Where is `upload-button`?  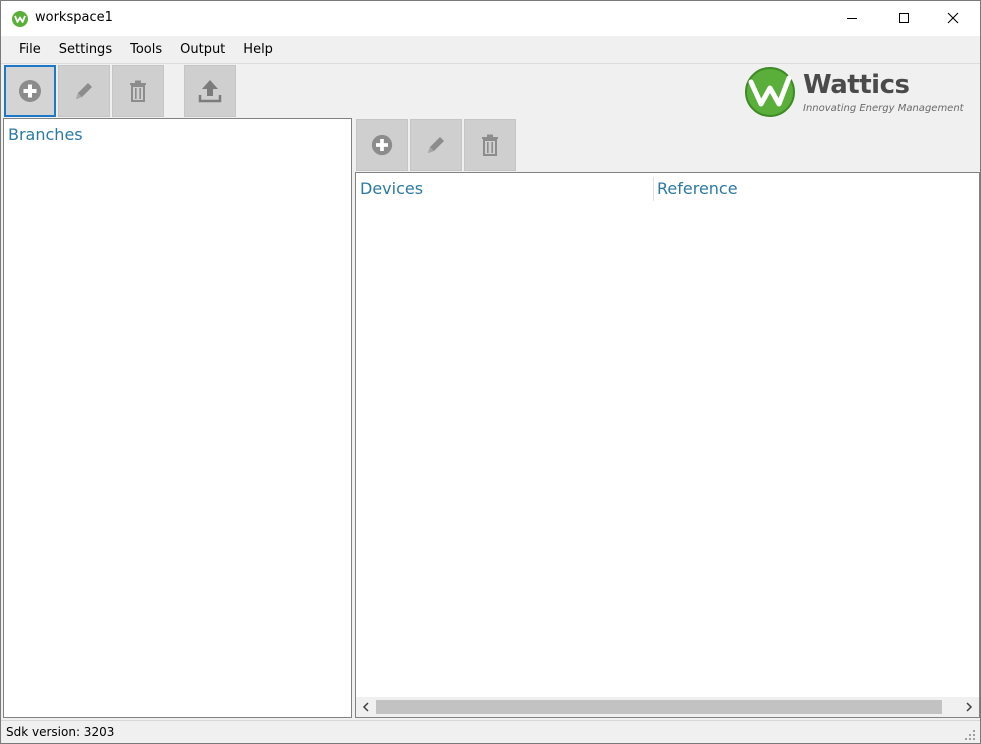
upload-button is located at coordinates (210, 91).